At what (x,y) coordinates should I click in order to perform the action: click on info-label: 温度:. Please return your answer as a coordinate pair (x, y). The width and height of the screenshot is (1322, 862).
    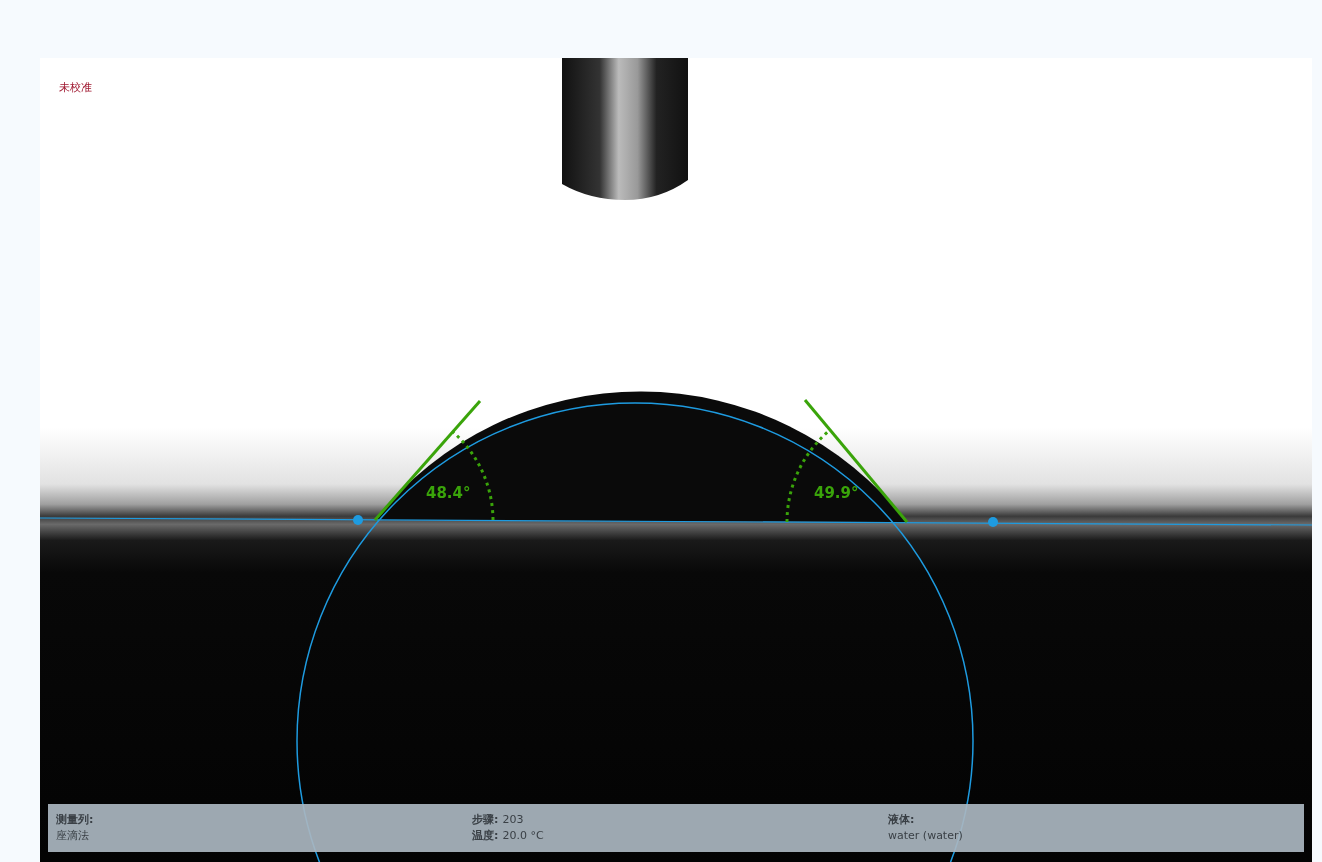
    Looking at the image, I should click on (485, 836).